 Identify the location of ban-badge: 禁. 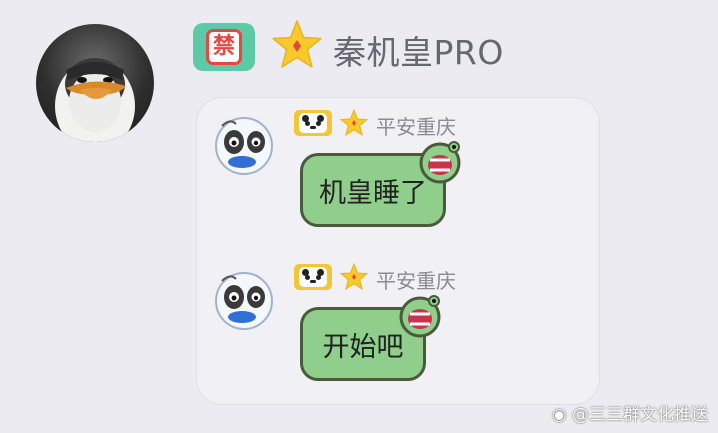
(224, 47).